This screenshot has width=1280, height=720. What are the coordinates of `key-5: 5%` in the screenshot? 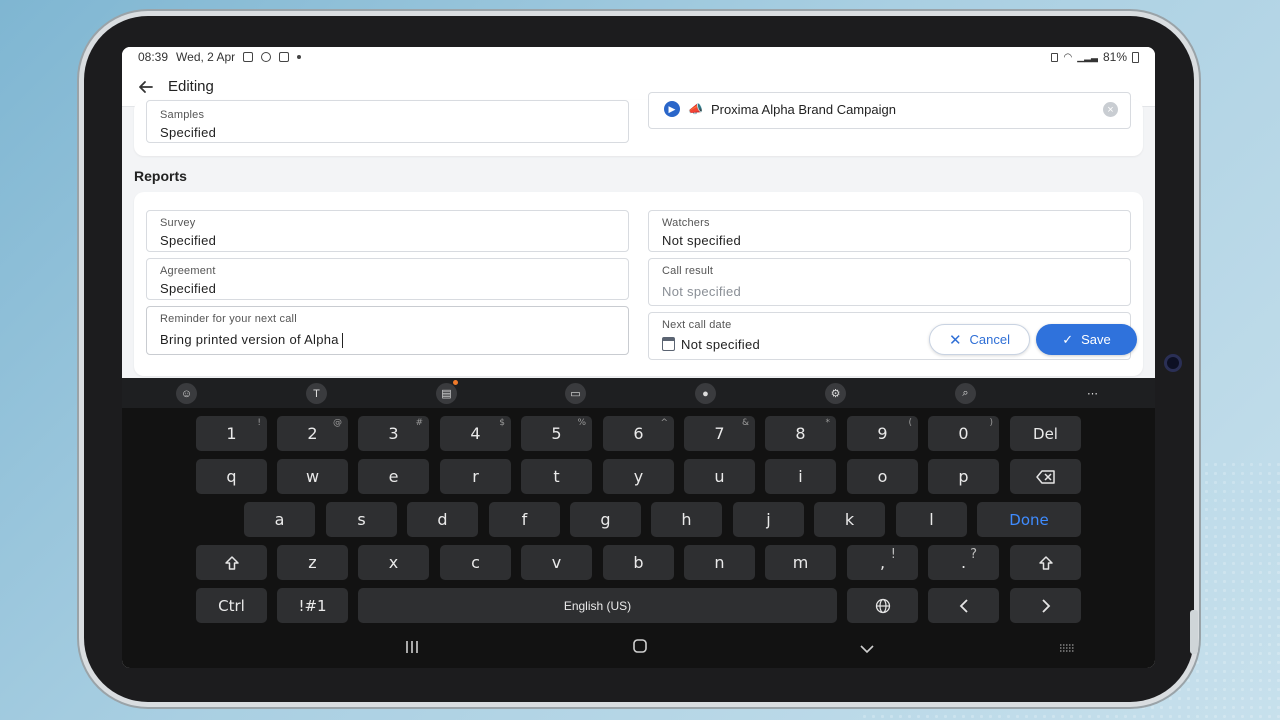 It's located at (556, 433).